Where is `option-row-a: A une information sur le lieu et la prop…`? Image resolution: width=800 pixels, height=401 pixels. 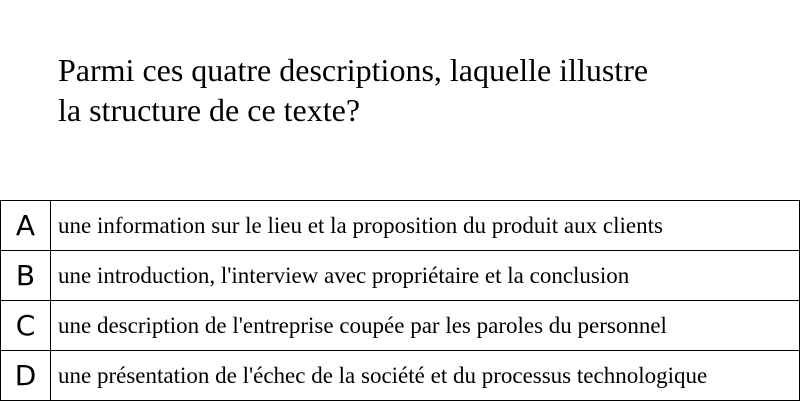 option-row-a: A une information sur le lieu et la prop… is located at coordinates (400, 225).